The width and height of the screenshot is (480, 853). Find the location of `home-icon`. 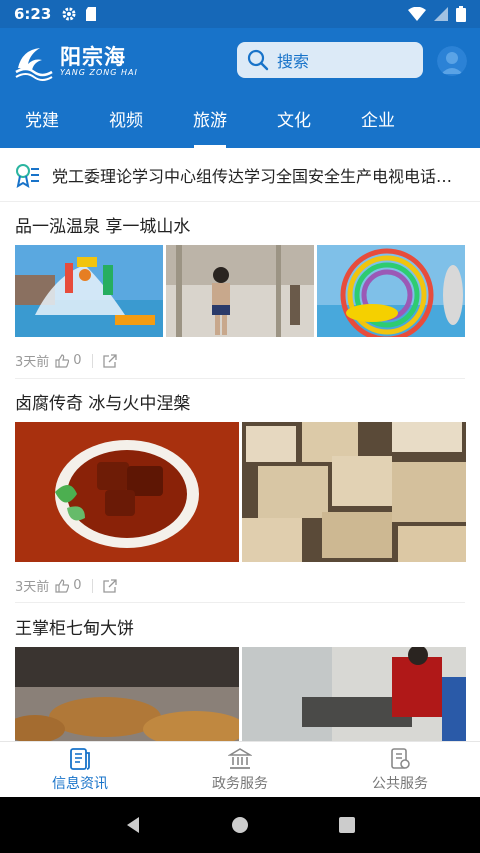

home-icon is located at coordinates (240, 825).